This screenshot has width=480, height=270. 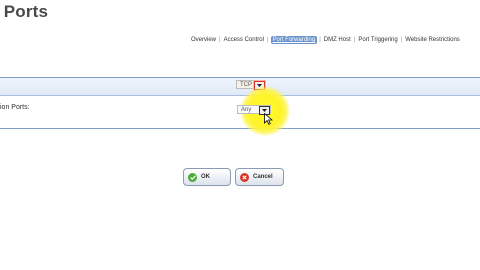 What do you see at coordinates (254, 110) in the screenshot?
I see `ports-select: Any` at bounding box center [254, 110].